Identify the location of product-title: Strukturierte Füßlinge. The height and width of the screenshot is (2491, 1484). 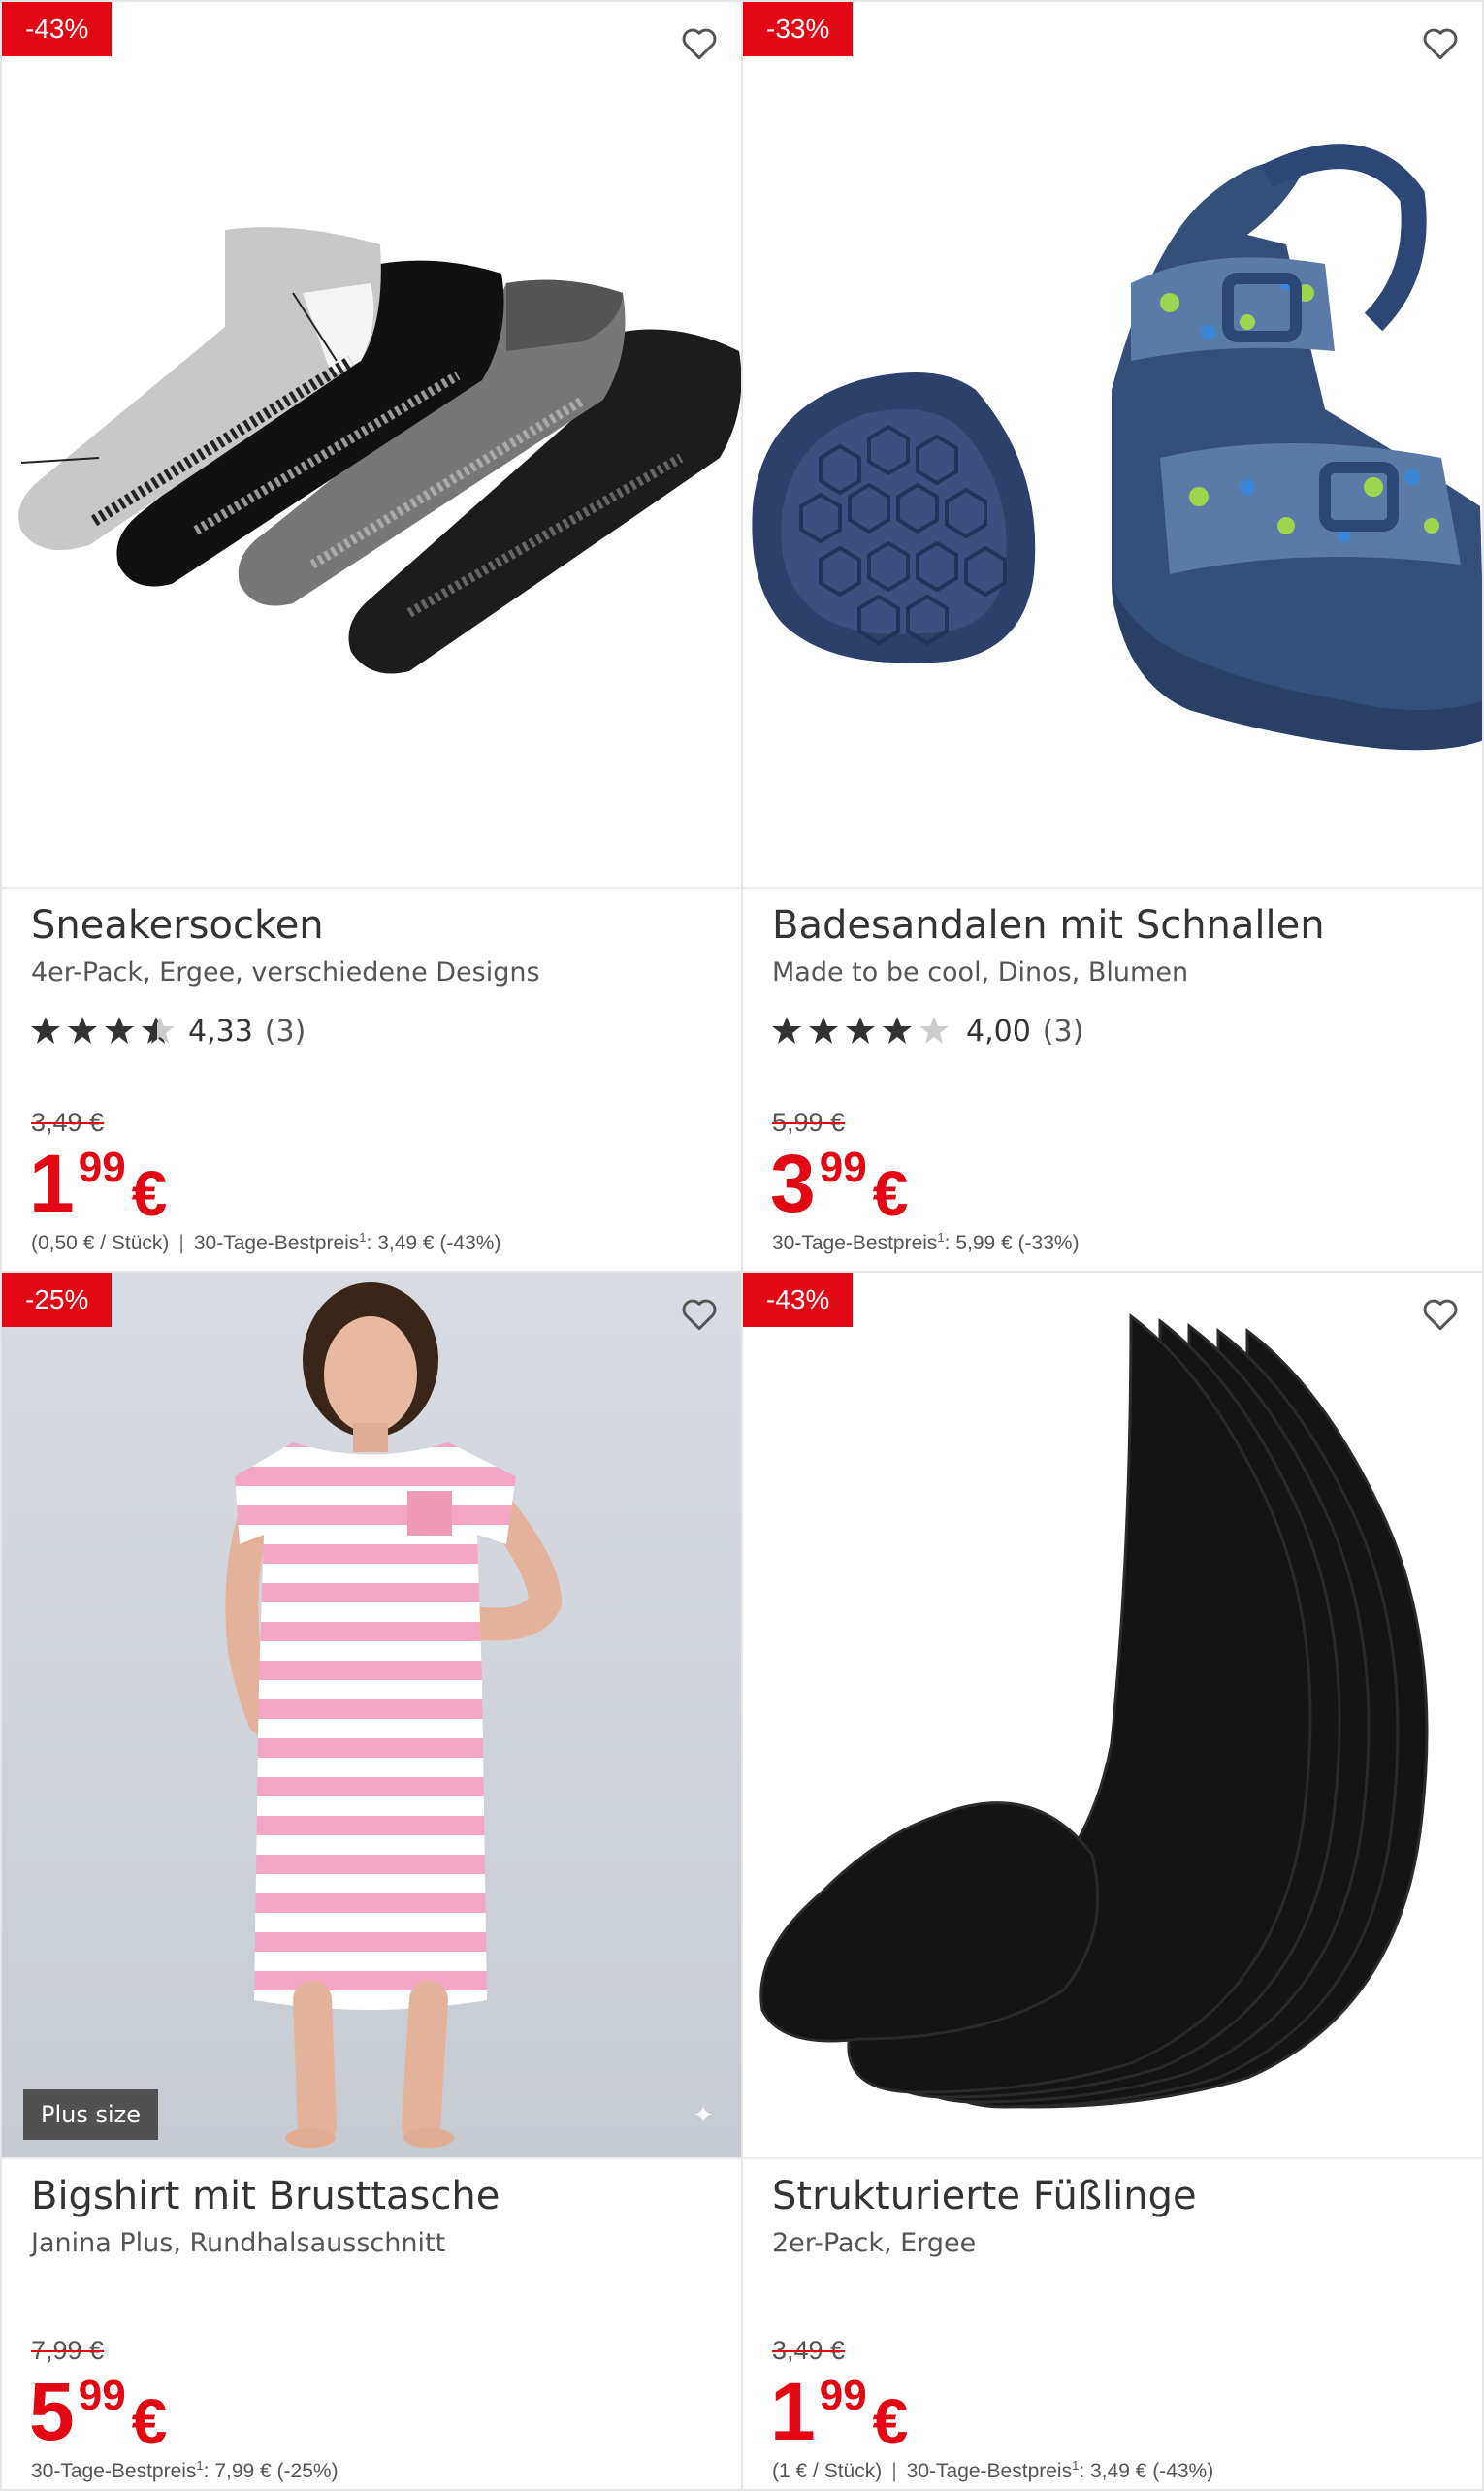
(1112, 2196).